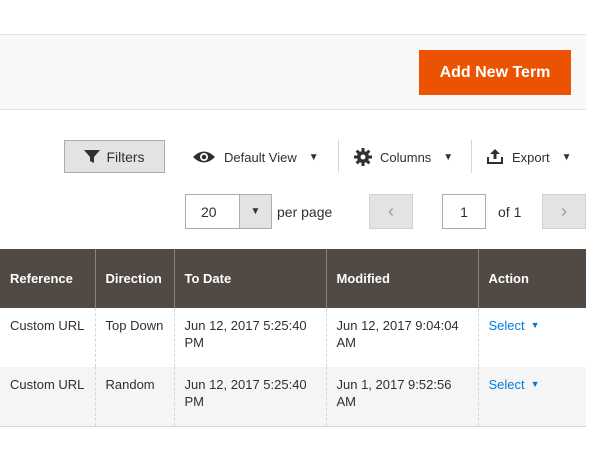 This screenshot has width=610, height=463. What do you see at coordinates (228, 211) in the screenshot?
I see `per-page-select: 20 ▼` at bounding box center [228, 211].